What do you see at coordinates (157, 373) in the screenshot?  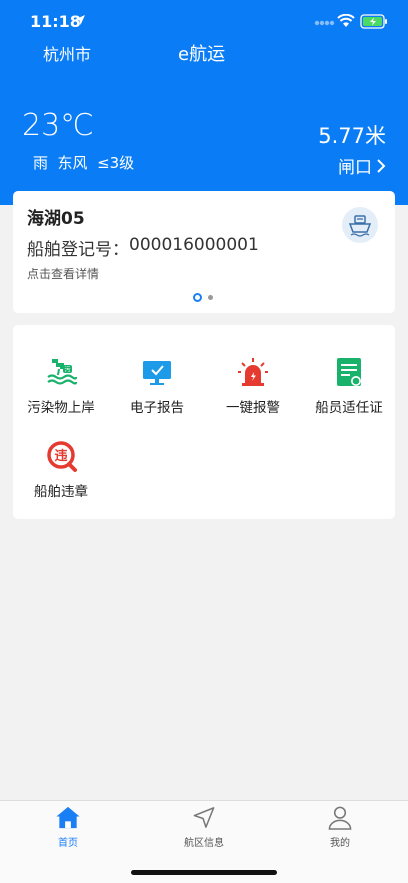 I see `electronic-report-icon` at bounding box center [157, 373].